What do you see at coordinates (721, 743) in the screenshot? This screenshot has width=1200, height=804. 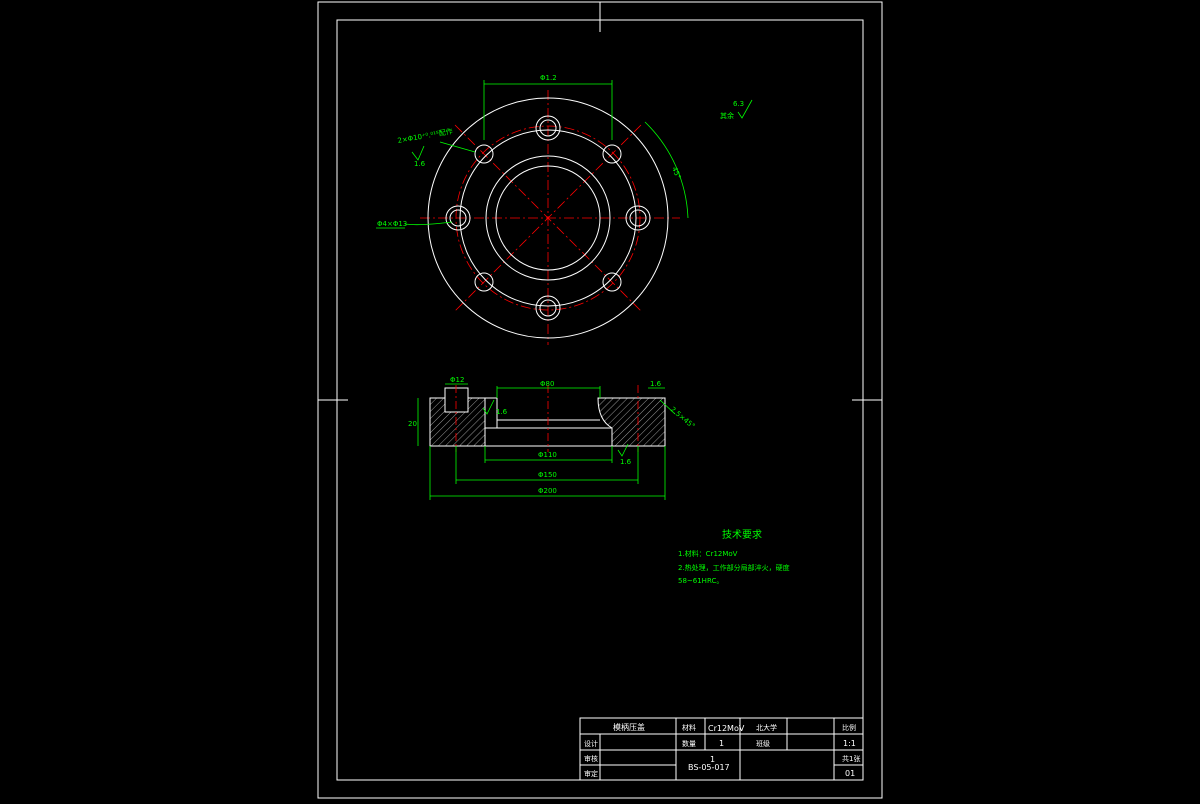 I see `tb-quantity: 1` at bounding box center [721, 743].